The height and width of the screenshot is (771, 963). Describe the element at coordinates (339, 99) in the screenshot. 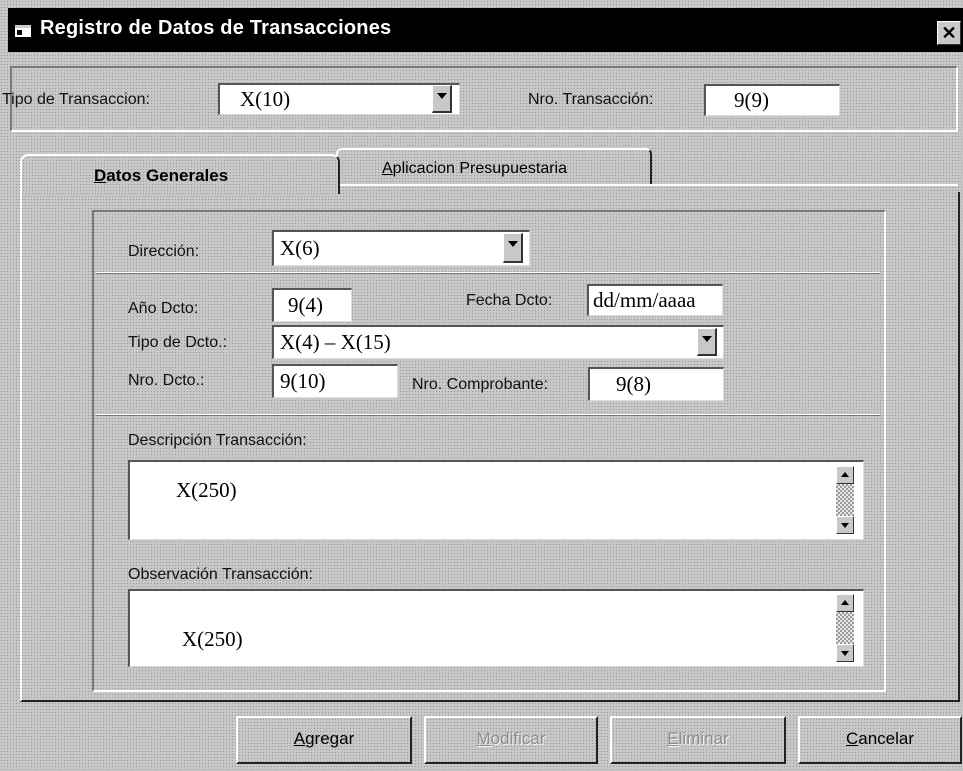

I see `tipo-transaccion-select: X(10)` at that location.